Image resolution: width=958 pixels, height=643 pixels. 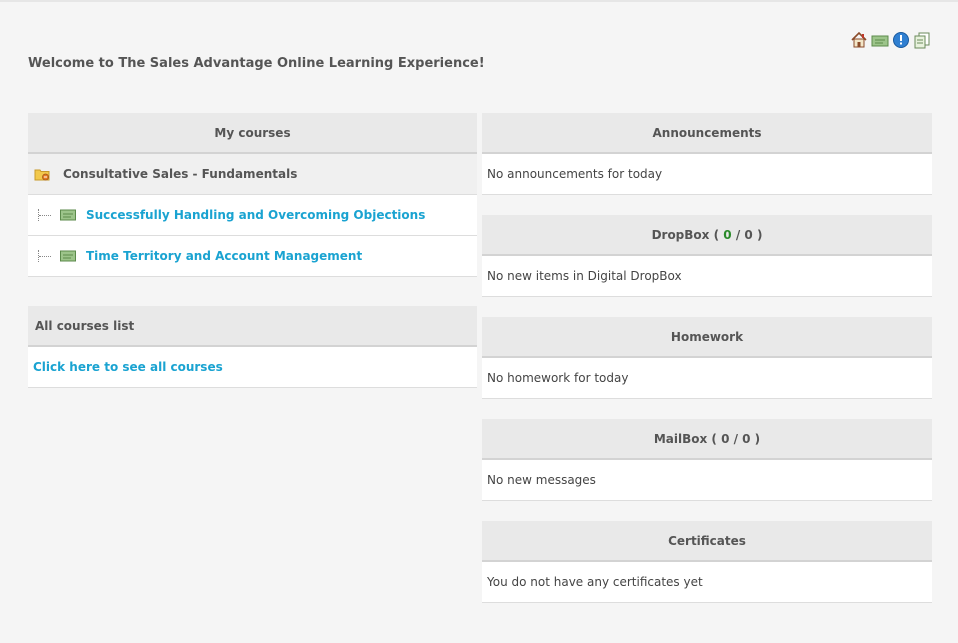 I want to click on dropbox-new-count: 0, so click(x=727, y=234).